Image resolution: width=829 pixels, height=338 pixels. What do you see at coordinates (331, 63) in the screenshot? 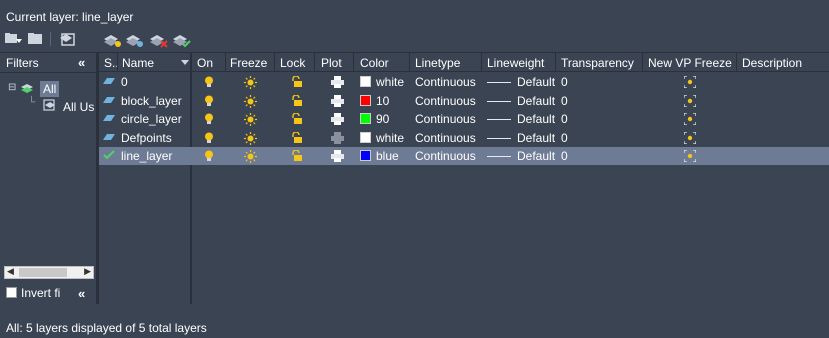
I see `col-plot: Plot` at bounding box center [331, 63].